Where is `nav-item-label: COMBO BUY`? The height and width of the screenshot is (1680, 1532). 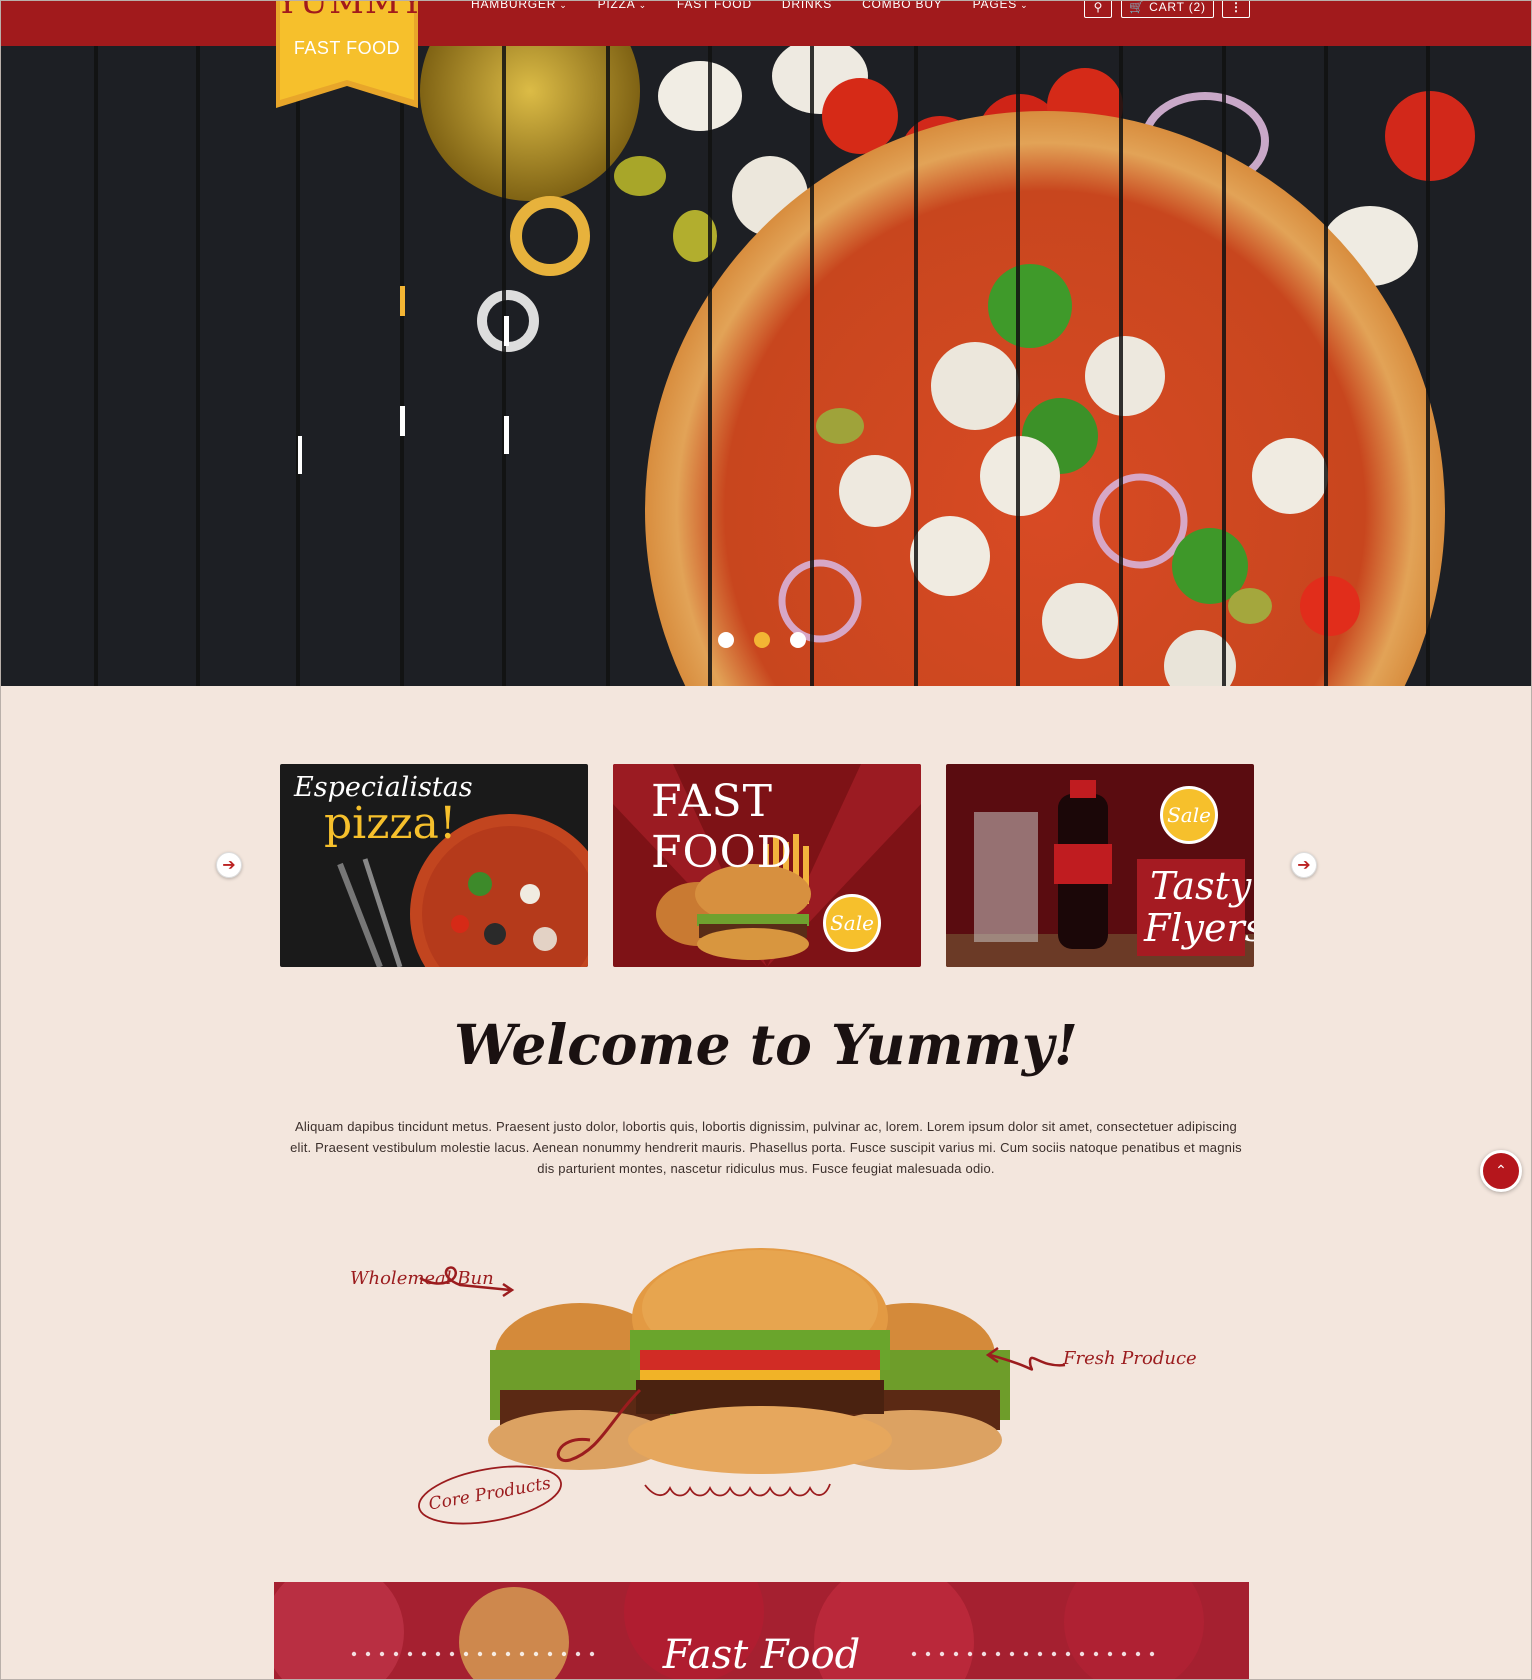 nav-item-label: COMBO BUY is located at coordinates (902, 5).